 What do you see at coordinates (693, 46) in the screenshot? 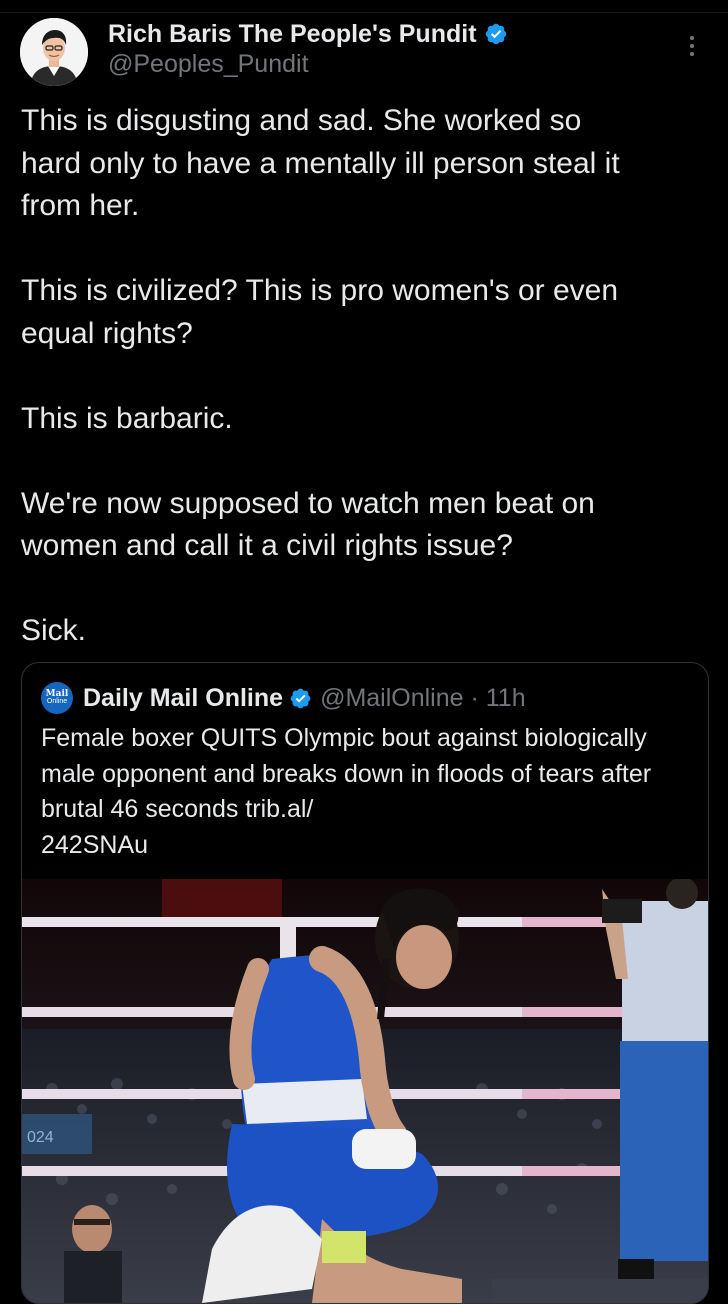
I see `more-options-icon` at bounding box center [693, 46].